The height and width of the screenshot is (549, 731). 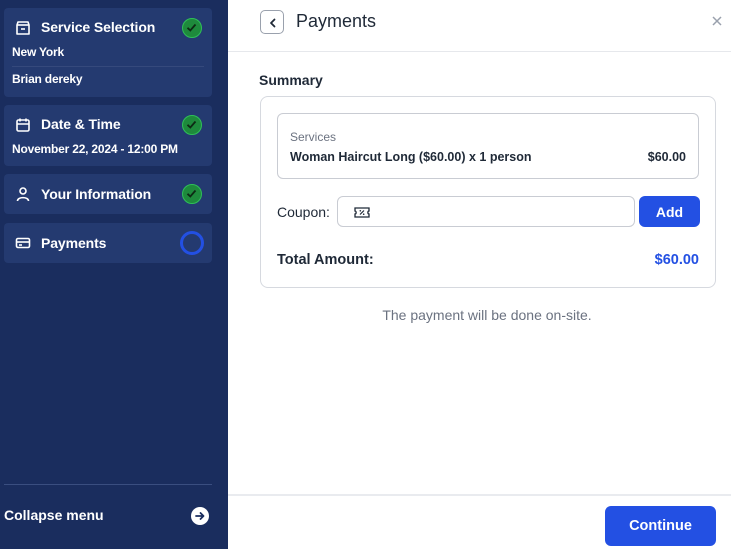 I want to click on step-title: Payments, so click(x=74, y=243).